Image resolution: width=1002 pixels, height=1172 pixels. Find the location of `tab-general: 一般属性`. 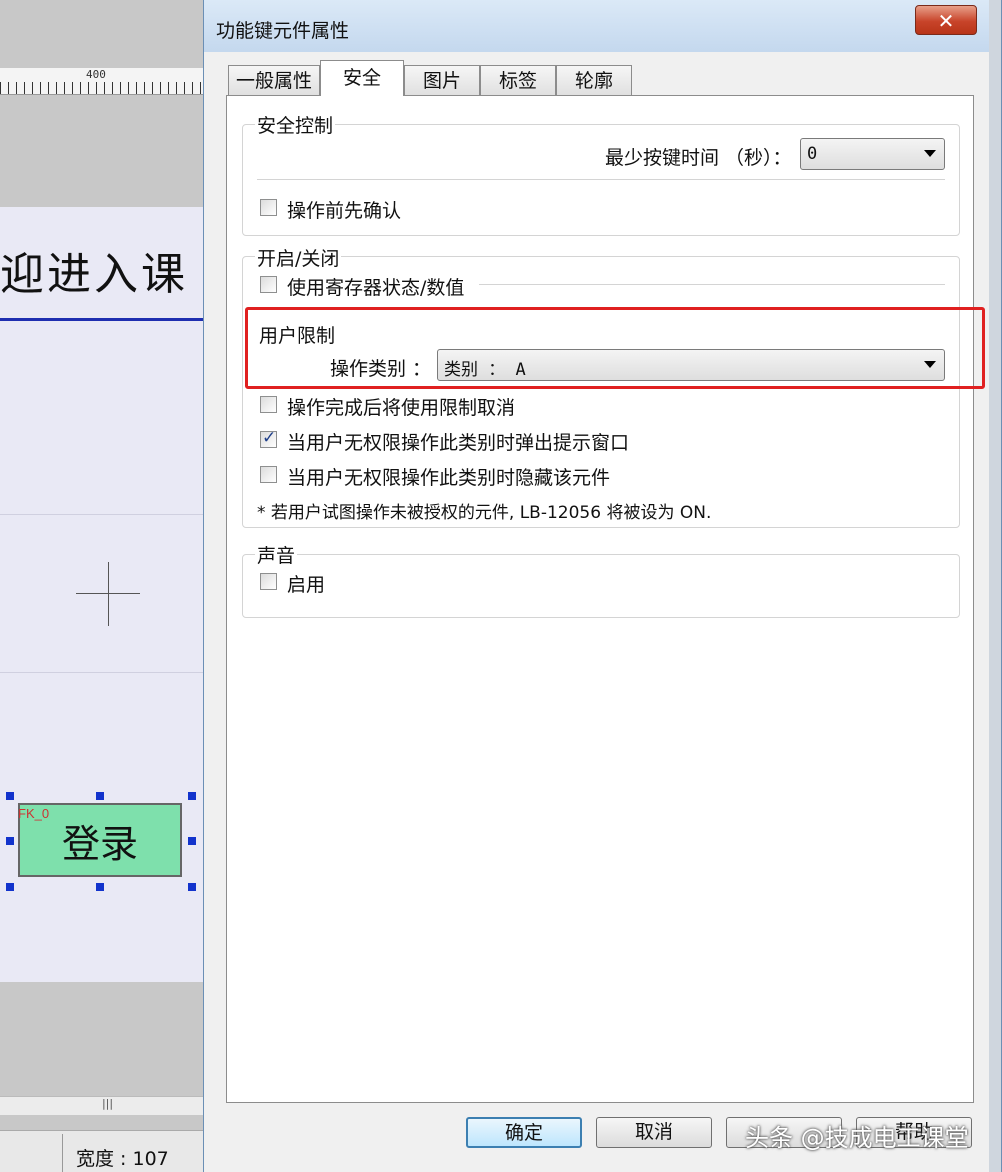

tab-general: 一般属性 is located at coordinates (274, 80).